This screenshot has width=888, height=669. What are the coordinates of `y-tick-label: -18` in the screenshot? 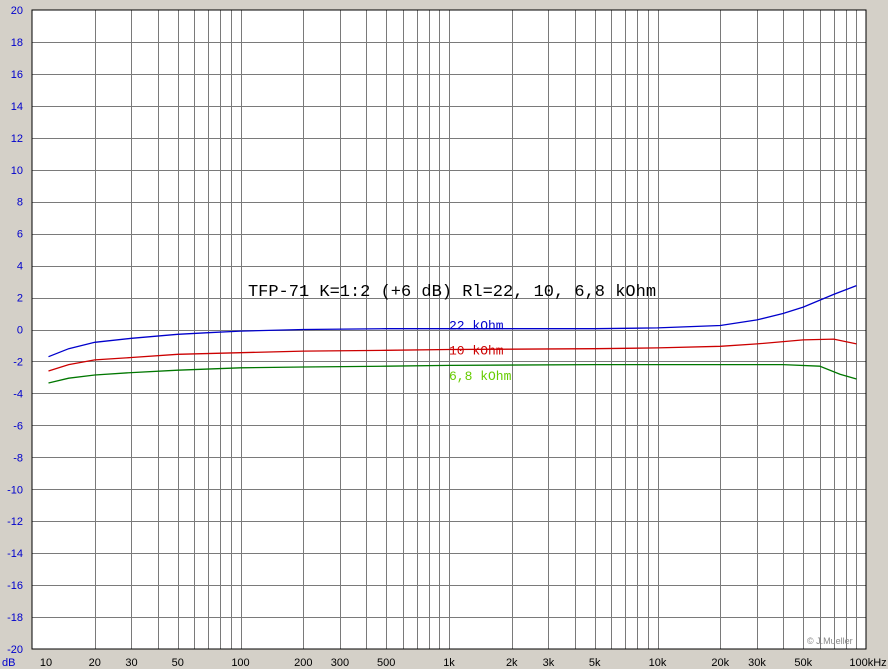 It's located at (15, 618).